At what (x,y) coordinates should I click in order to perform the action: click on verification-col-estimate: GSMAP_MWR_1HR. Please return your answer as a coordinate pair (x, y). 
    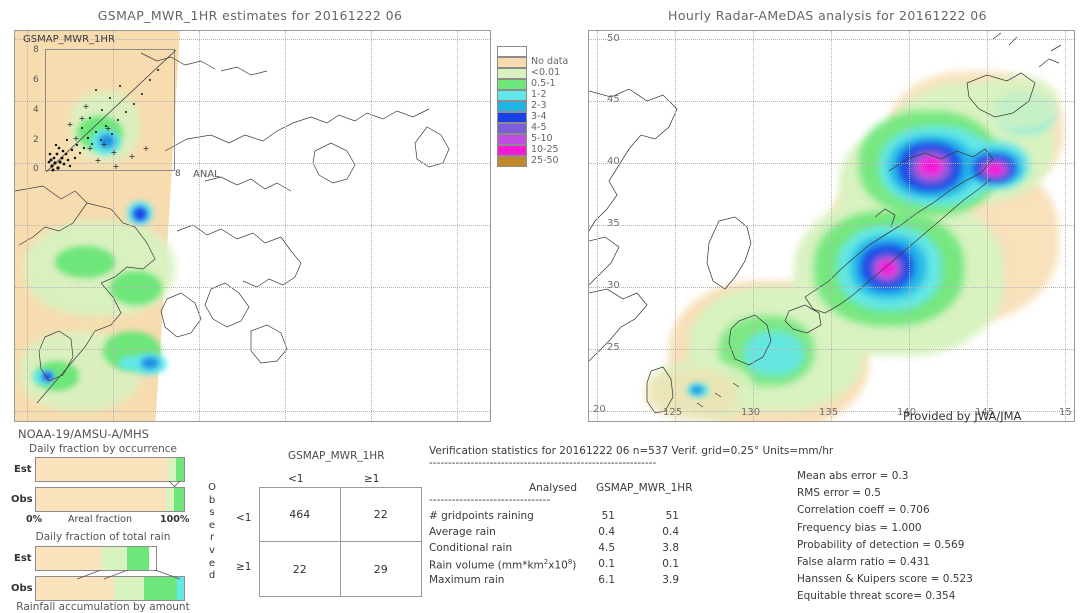
    Looking at the image, I should click on (644, 488).